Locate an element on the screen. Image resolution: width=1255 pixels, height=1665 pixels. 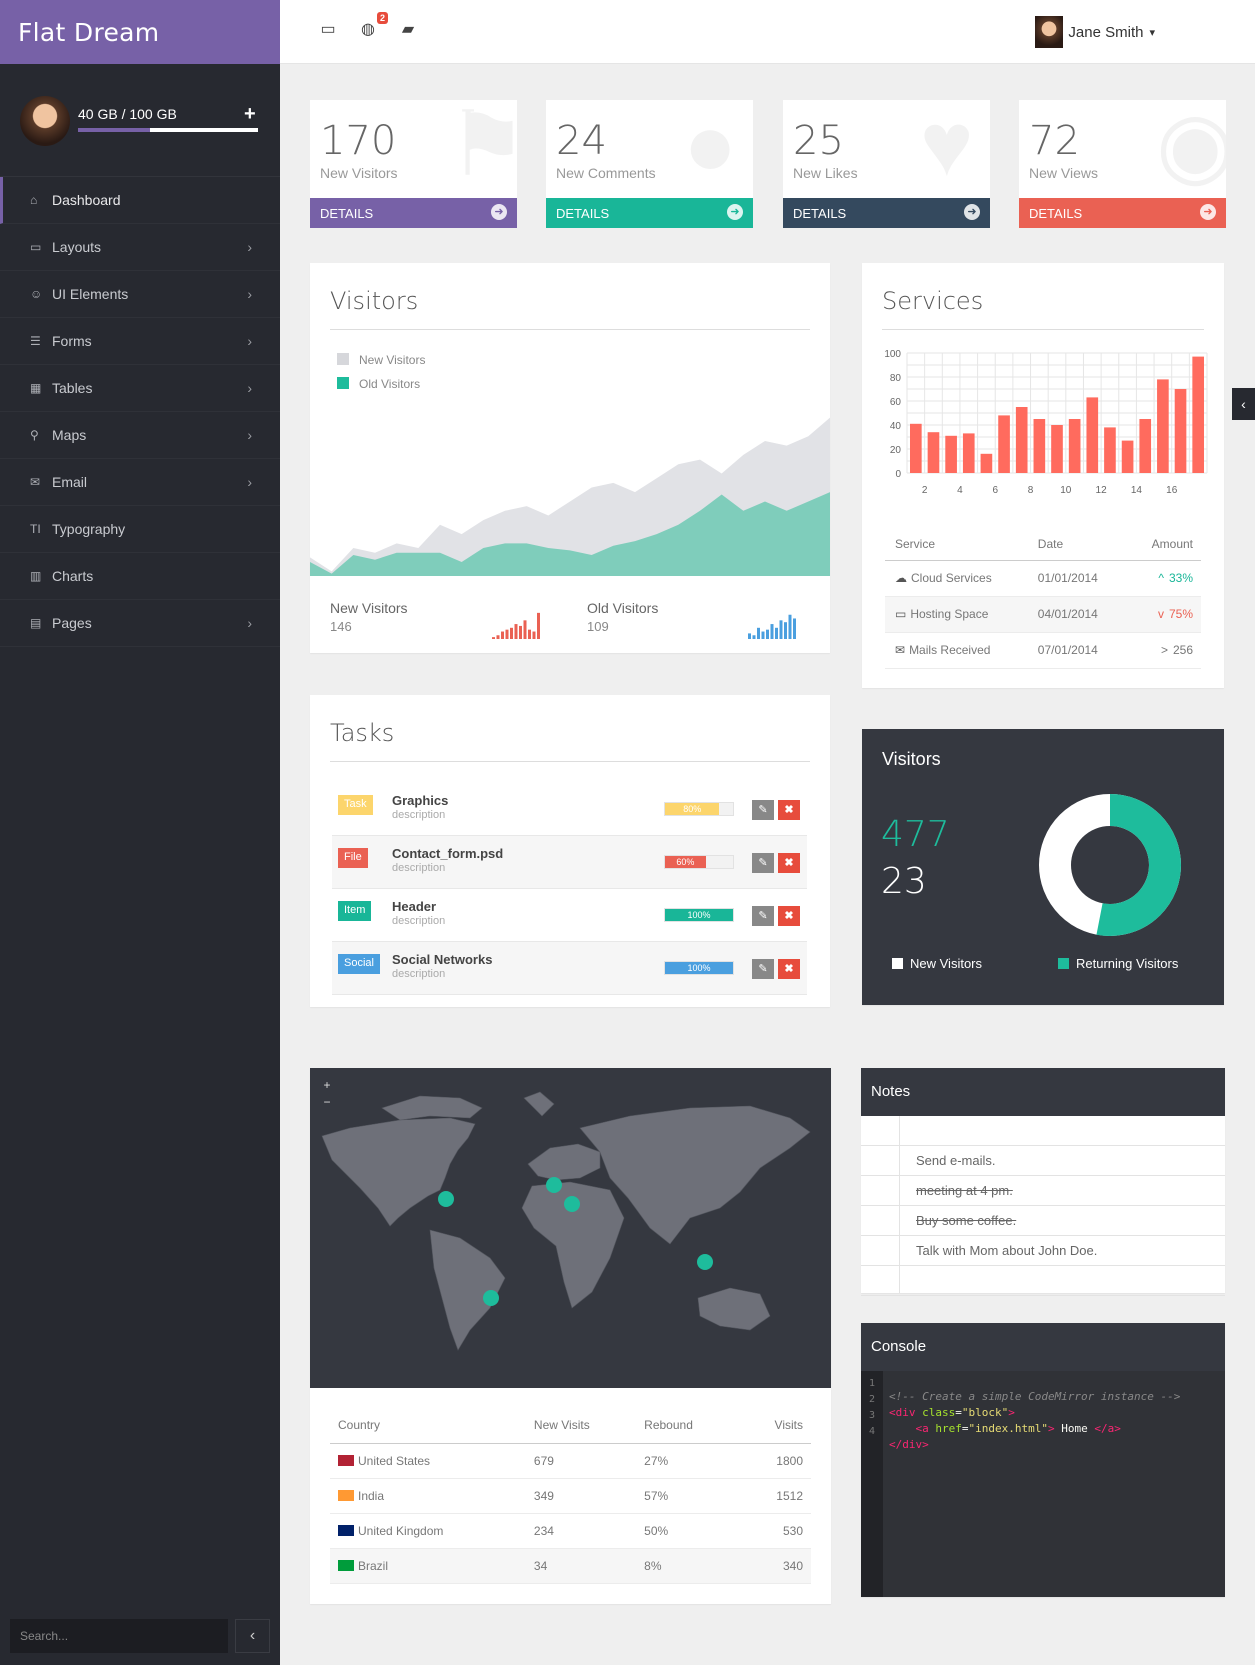
legend-new-visitors: New Visitors is located at coordinates (937, 963).